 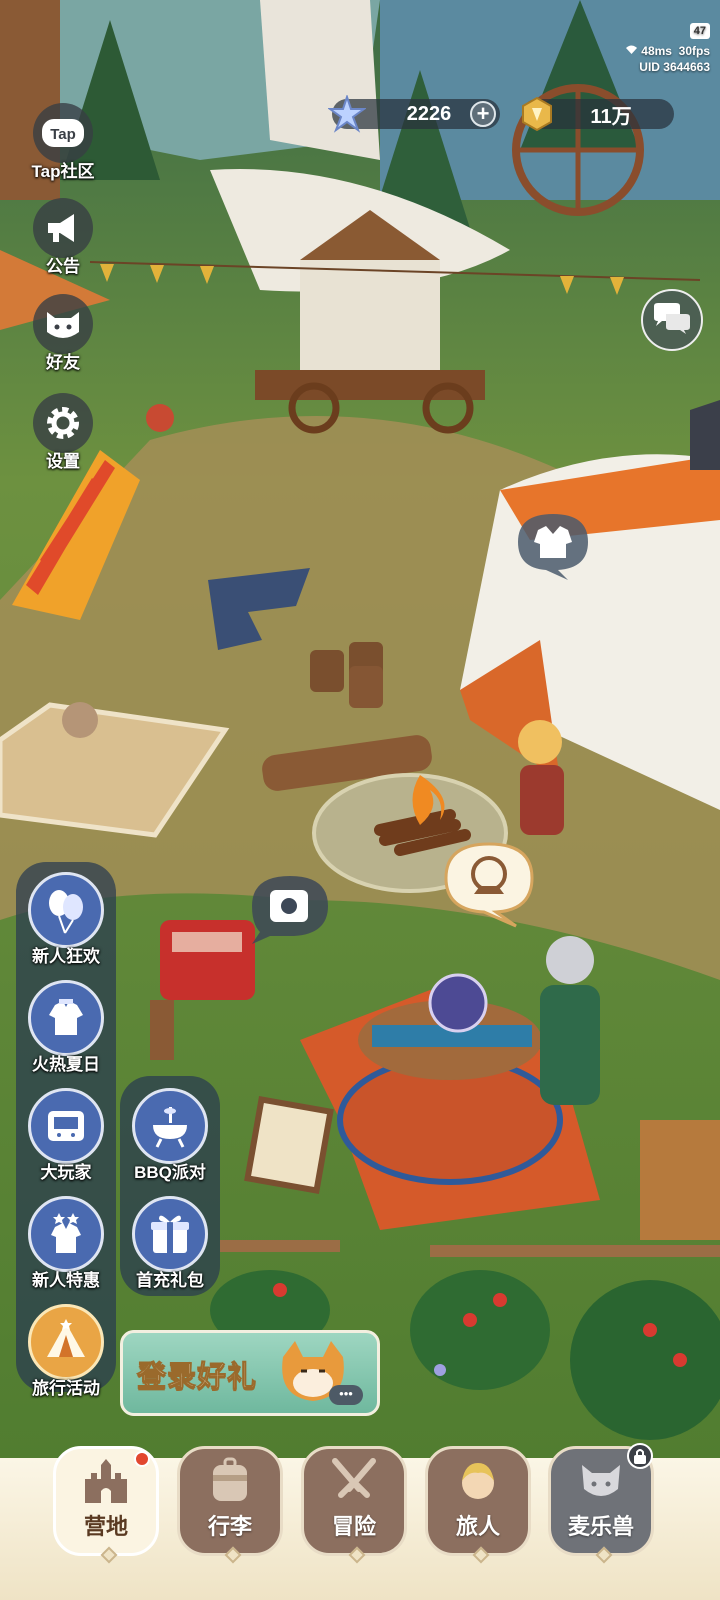 What do you see at coordinates (640, 1456) in the screenshot?
I see `lock-icon` at bounding box center [640, 1456].